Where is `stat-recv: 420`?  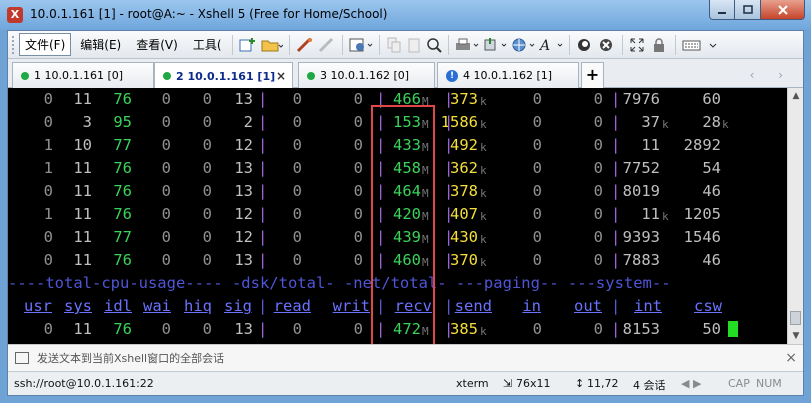 stat-recv: 420 is located at coordinates (407, 214).